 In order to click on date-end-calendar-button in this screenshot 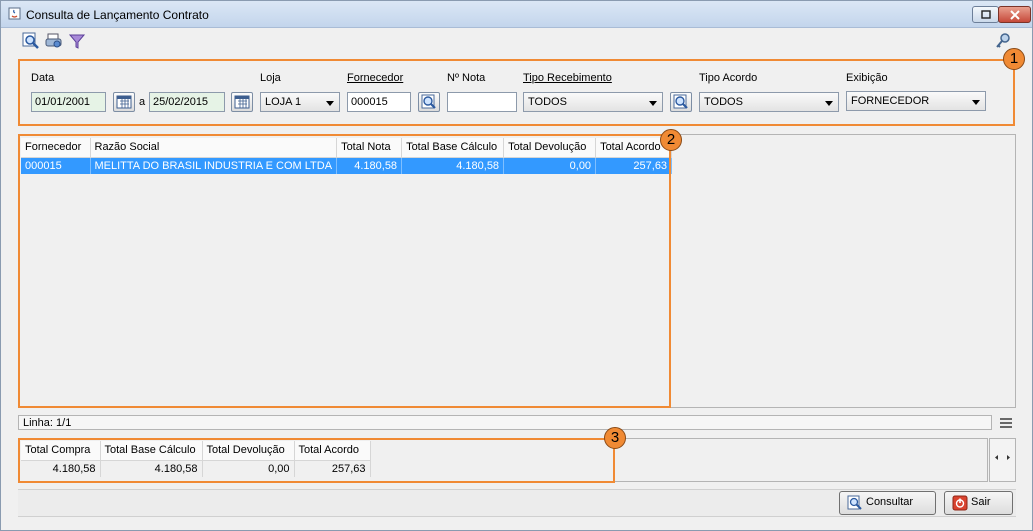, I will do `click(242, 102)`.